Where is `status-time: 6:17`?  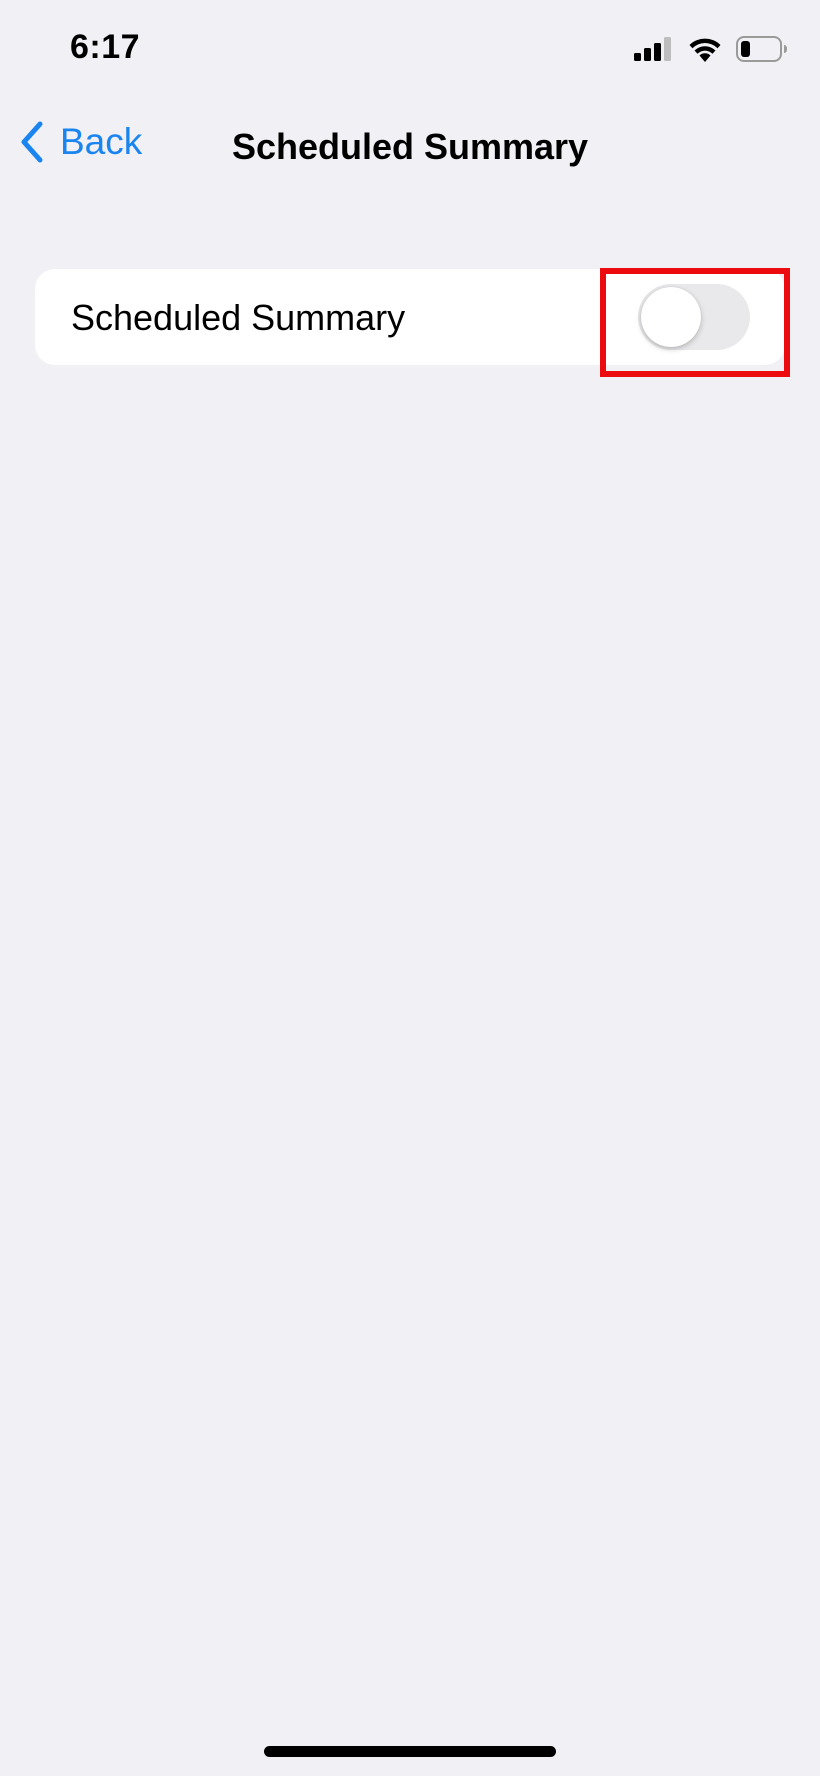
status-time: 6:17 is located at coordinates (105, 47).